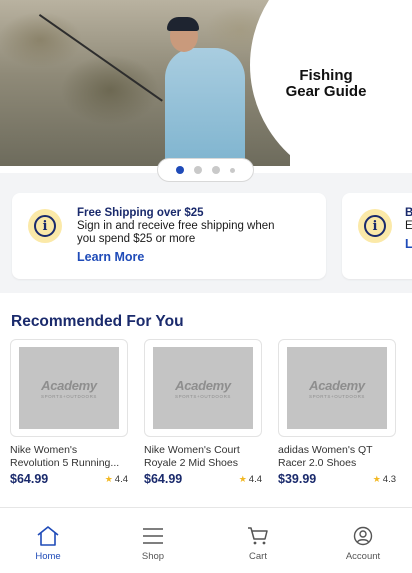  I want to click on fishing-rod-graphic, so click(100, 58).